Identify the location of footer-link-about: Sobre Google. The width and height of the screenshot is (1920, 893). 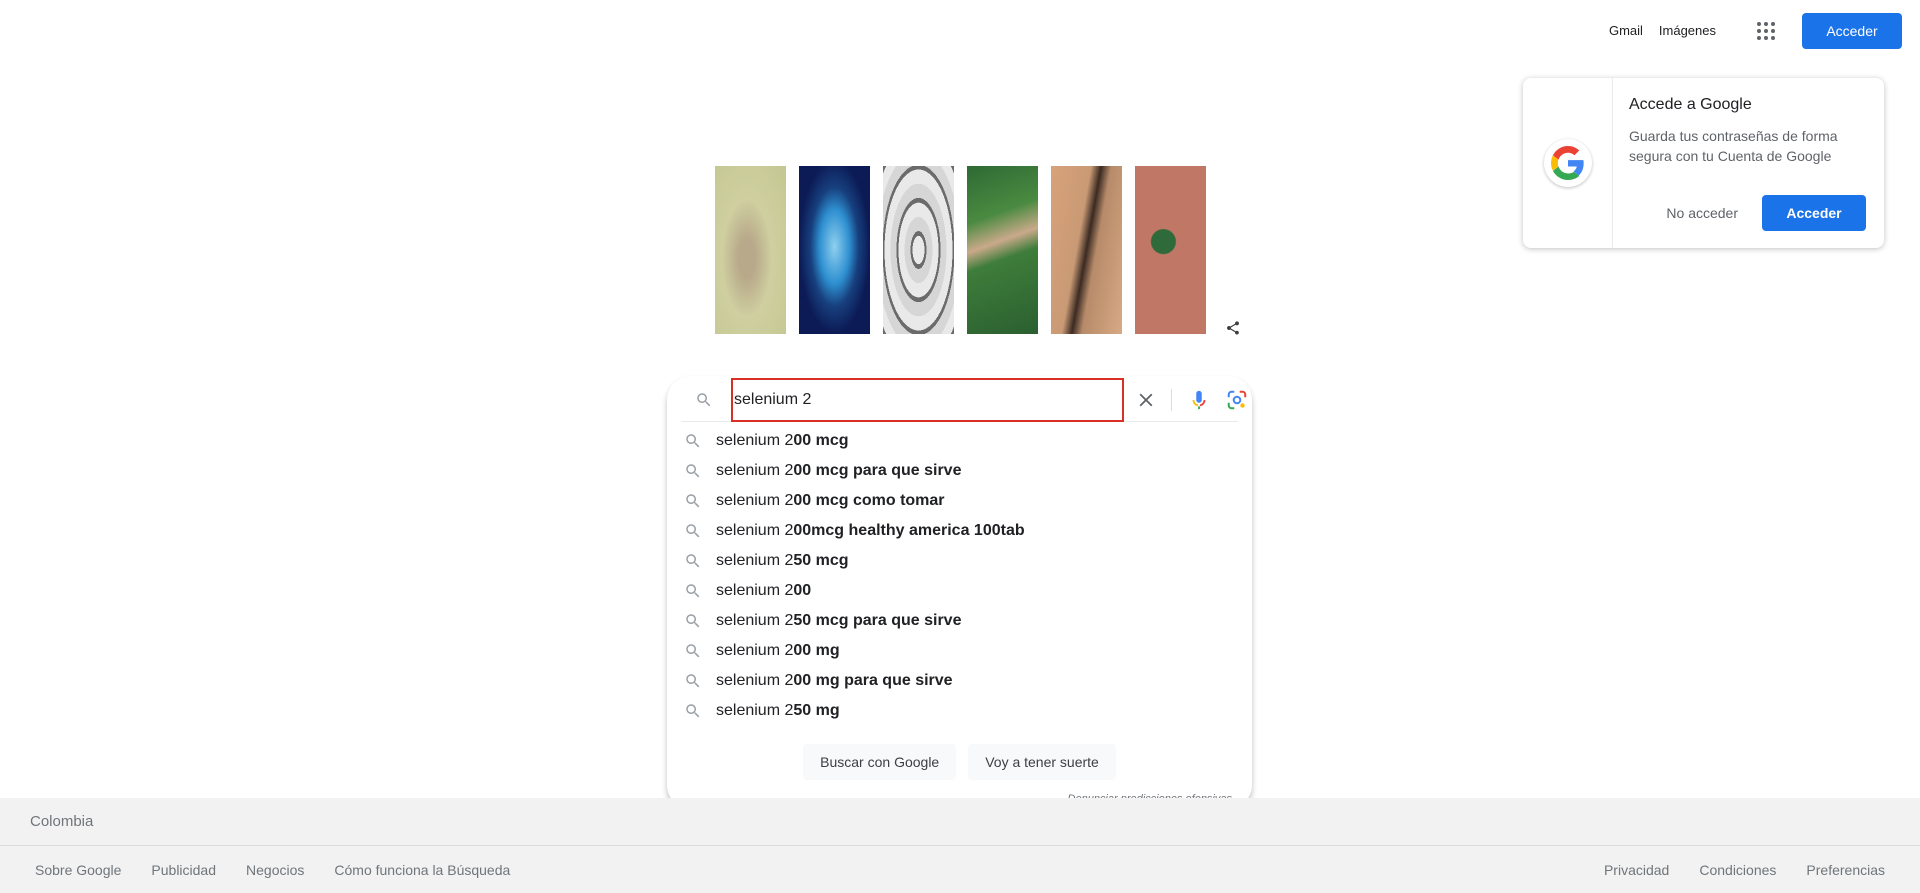
(78, 870).